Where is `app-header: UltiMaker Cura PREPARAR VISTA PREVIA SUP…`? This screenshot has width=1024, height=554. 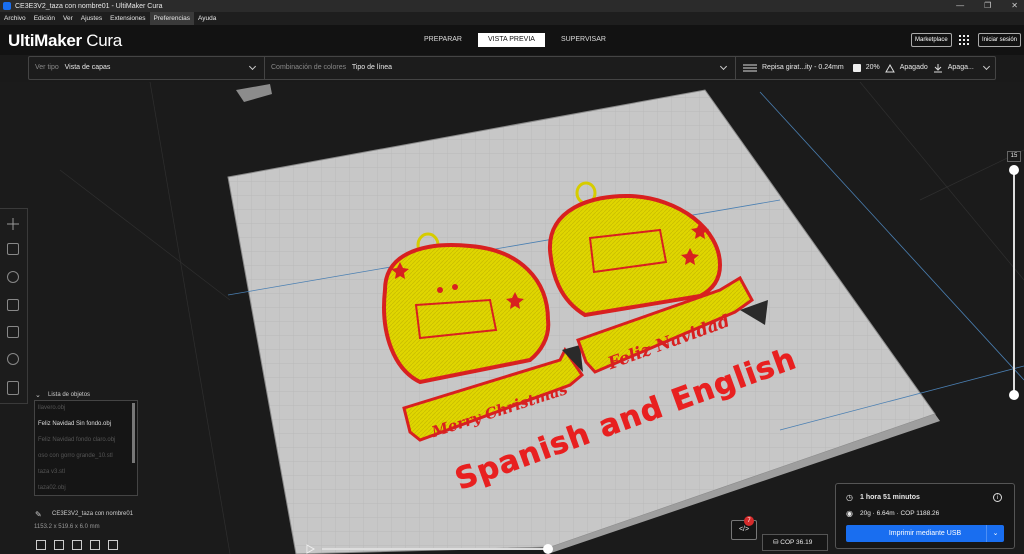
app-header: UltiMaker Cura PREPARAR VISTA PREVIA SUP… is located at coordinates (512, 40).